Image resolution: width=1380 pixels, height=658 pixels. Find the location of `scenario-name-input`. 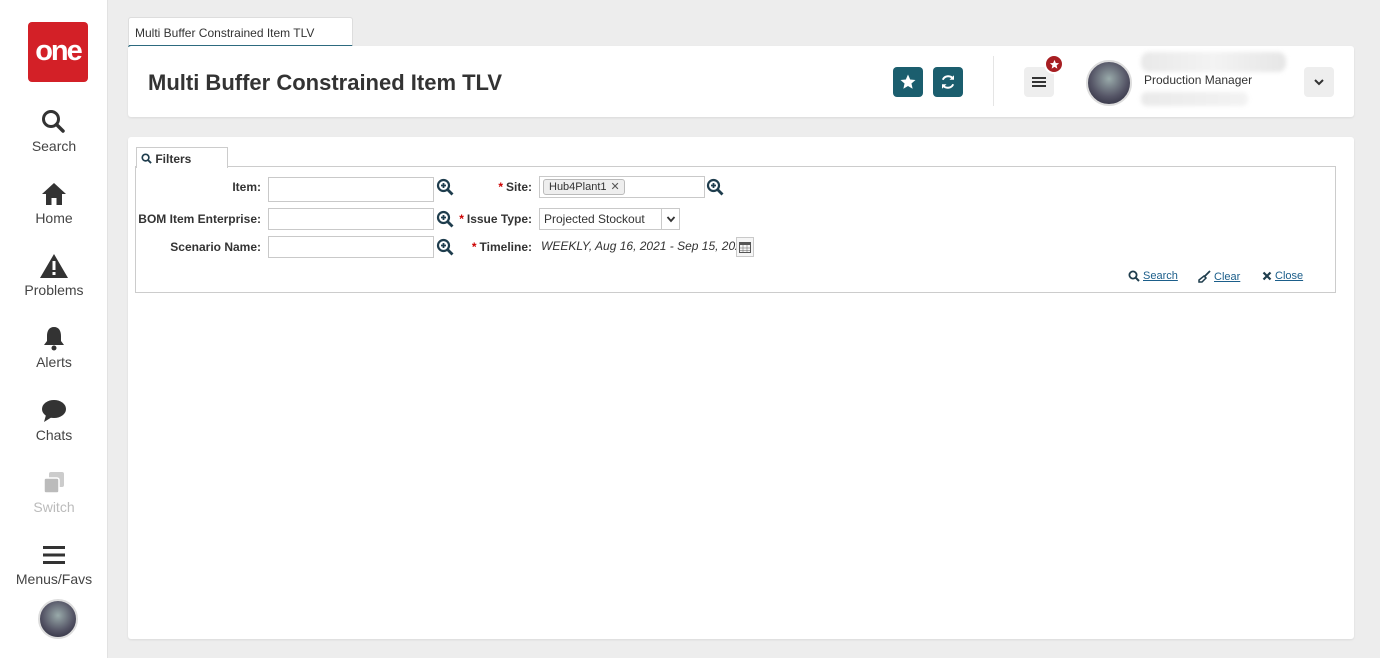

scenario-name-input is located at coordinates (351, 247).